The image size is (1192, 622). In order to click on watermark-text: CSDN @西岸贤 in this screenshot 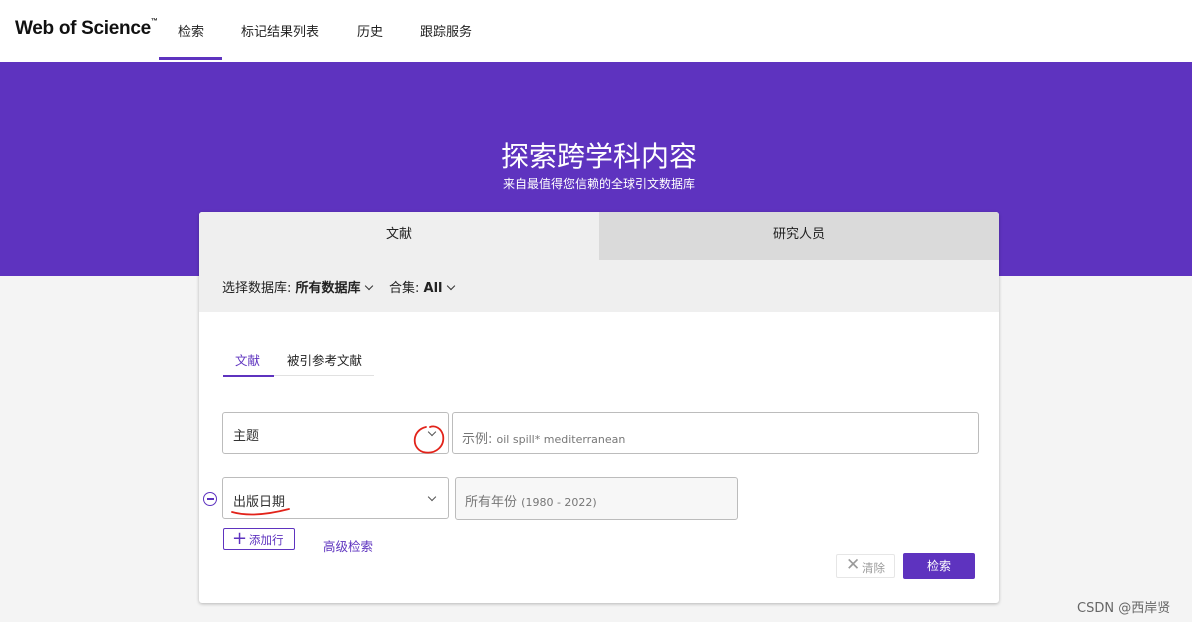, I will do `click(1124, 608)`.